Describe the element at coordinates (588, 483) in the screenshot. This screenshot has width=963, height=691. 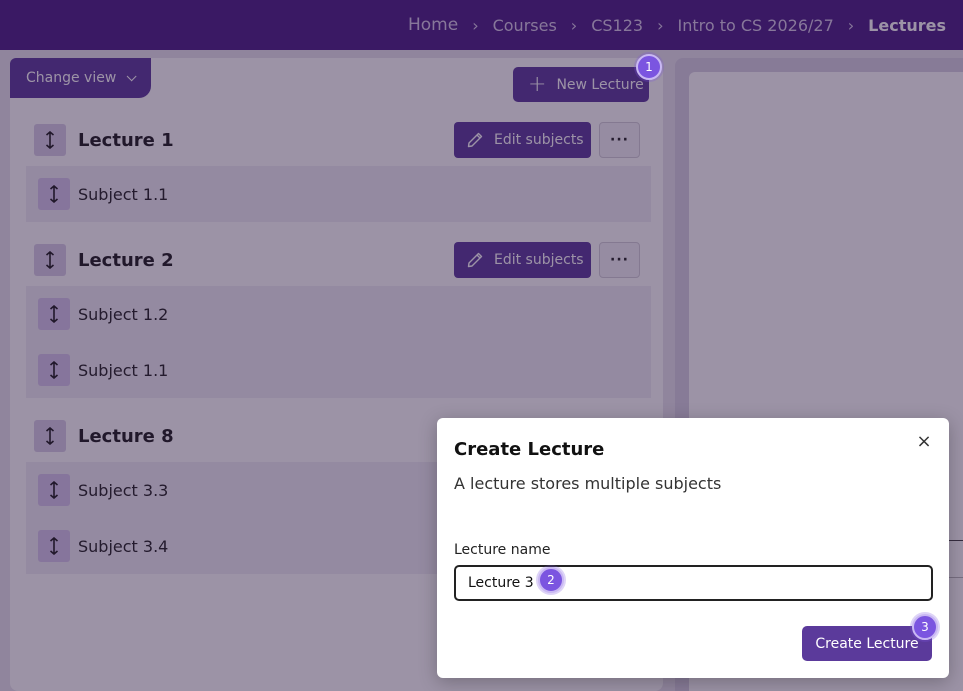
I see `dialog-description: A lecture stores multiple subjects` at that location.